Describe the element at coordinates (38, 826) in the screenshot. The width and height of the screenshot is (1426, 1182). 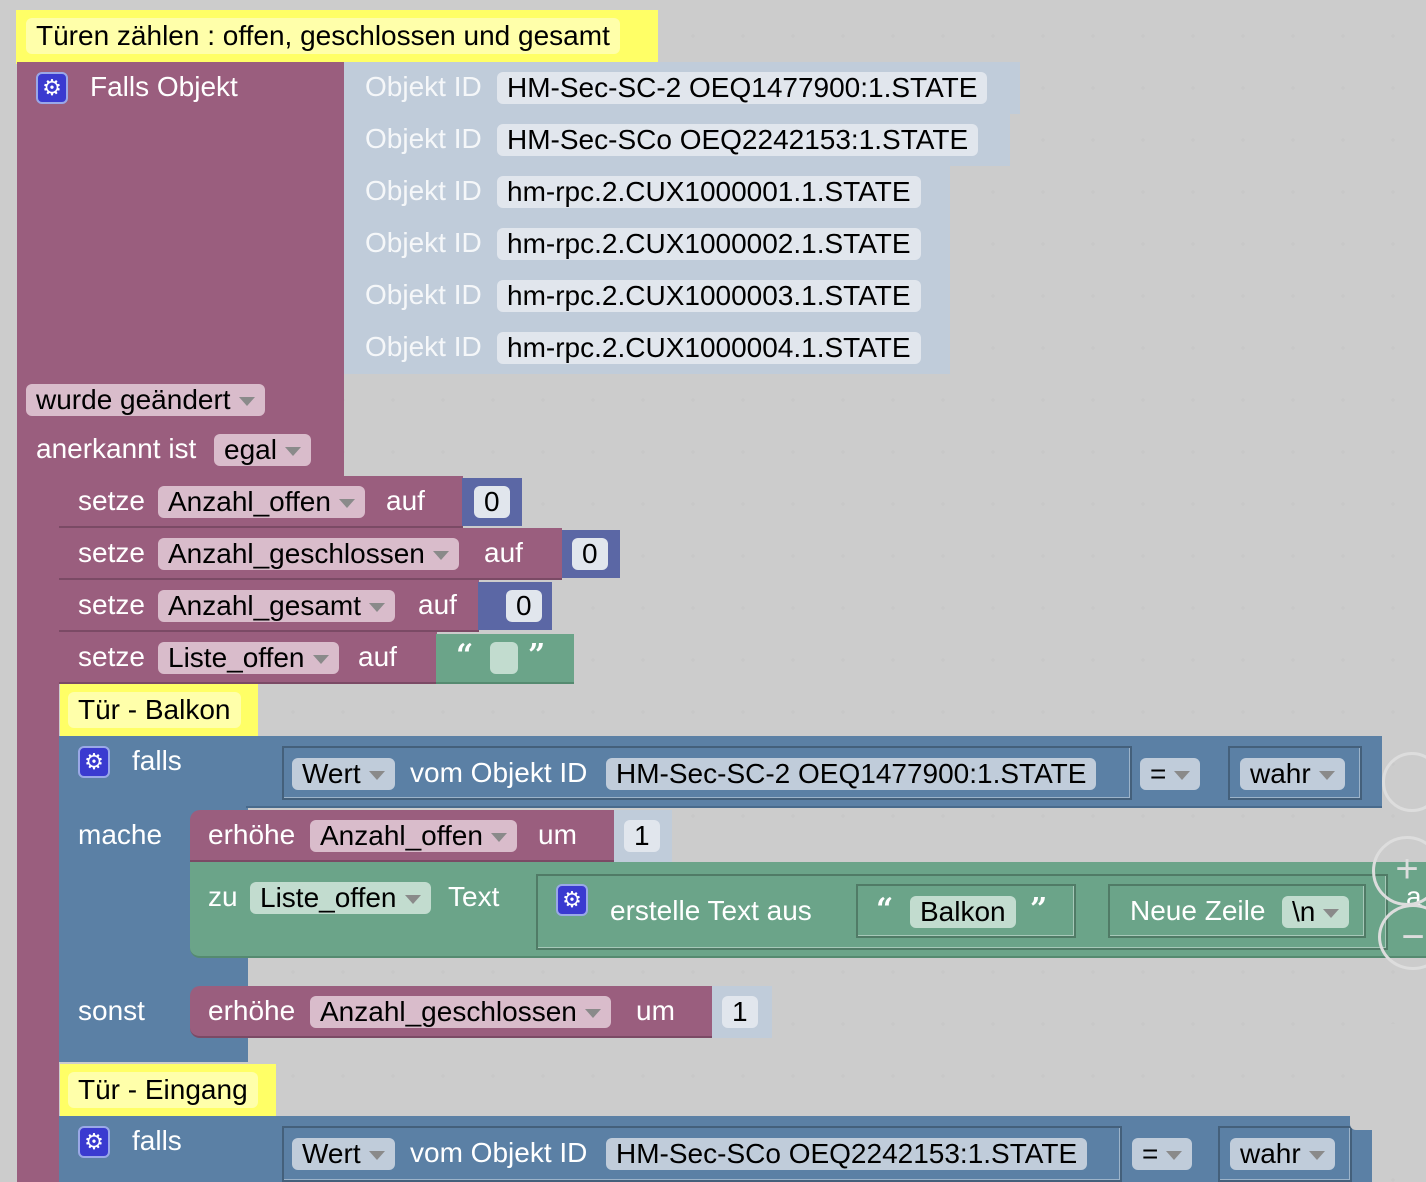
I see `trigger-body-bar` at that location.